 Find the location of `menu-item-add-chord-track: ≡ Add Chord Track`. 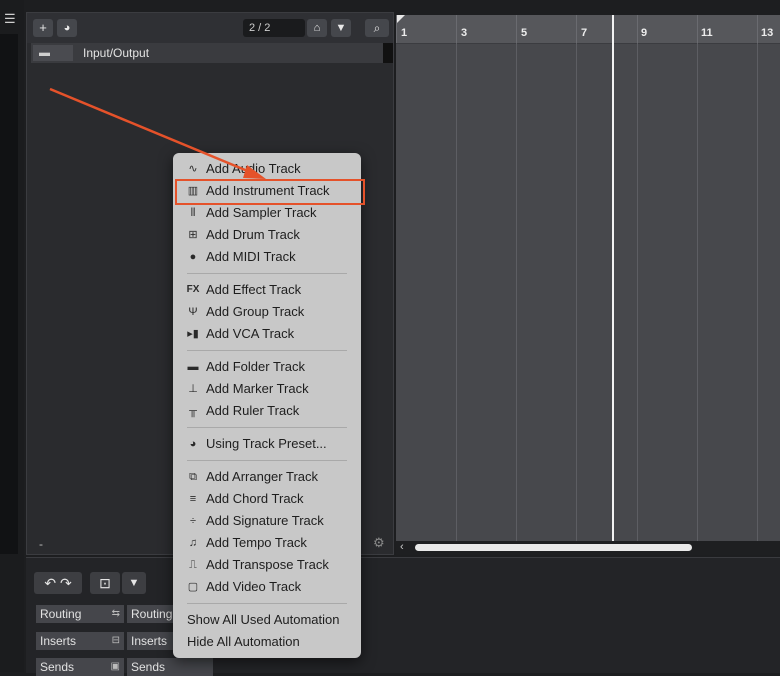

menu-item-add-chord-track: ≡ Add Chord Track is located at coordinates (267, 499).